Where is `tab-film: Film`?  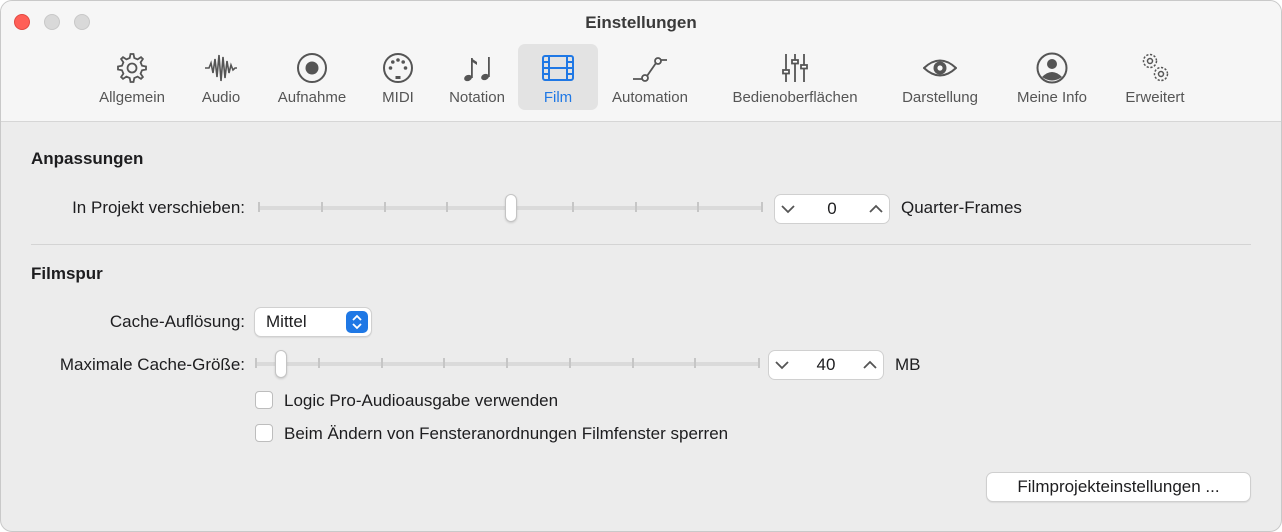 tab-film: Film is located at coordinates (558, 77).